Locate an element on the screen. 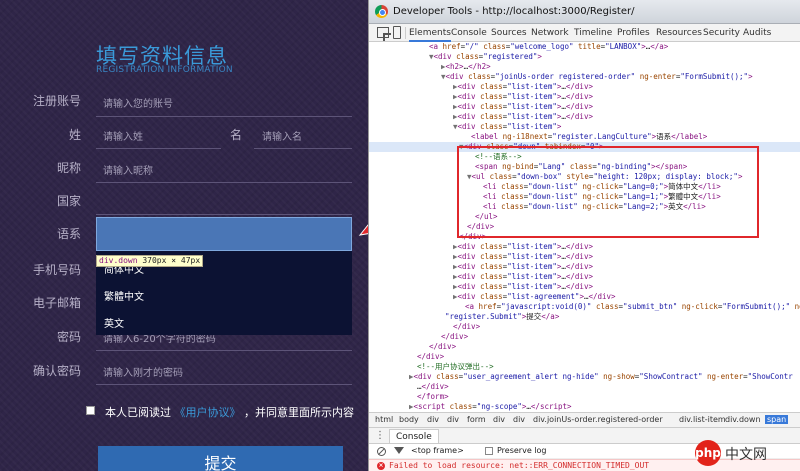  tab-resources: Resources is located at coordinates (679, 33).